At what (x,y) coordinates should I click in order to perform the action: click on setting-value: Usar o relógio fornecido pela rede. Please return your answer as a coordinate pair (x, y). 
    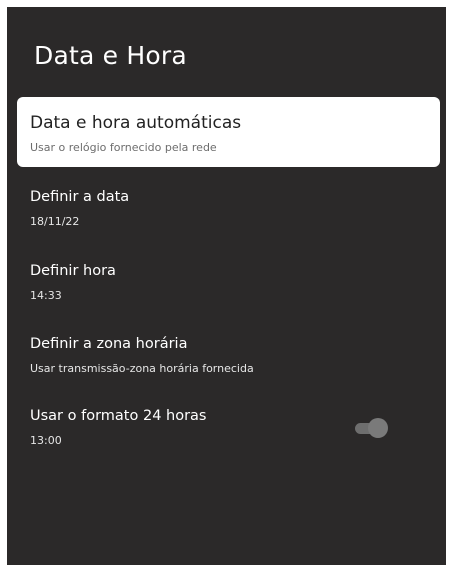
    Looking at the image, I should click on (123, 147).